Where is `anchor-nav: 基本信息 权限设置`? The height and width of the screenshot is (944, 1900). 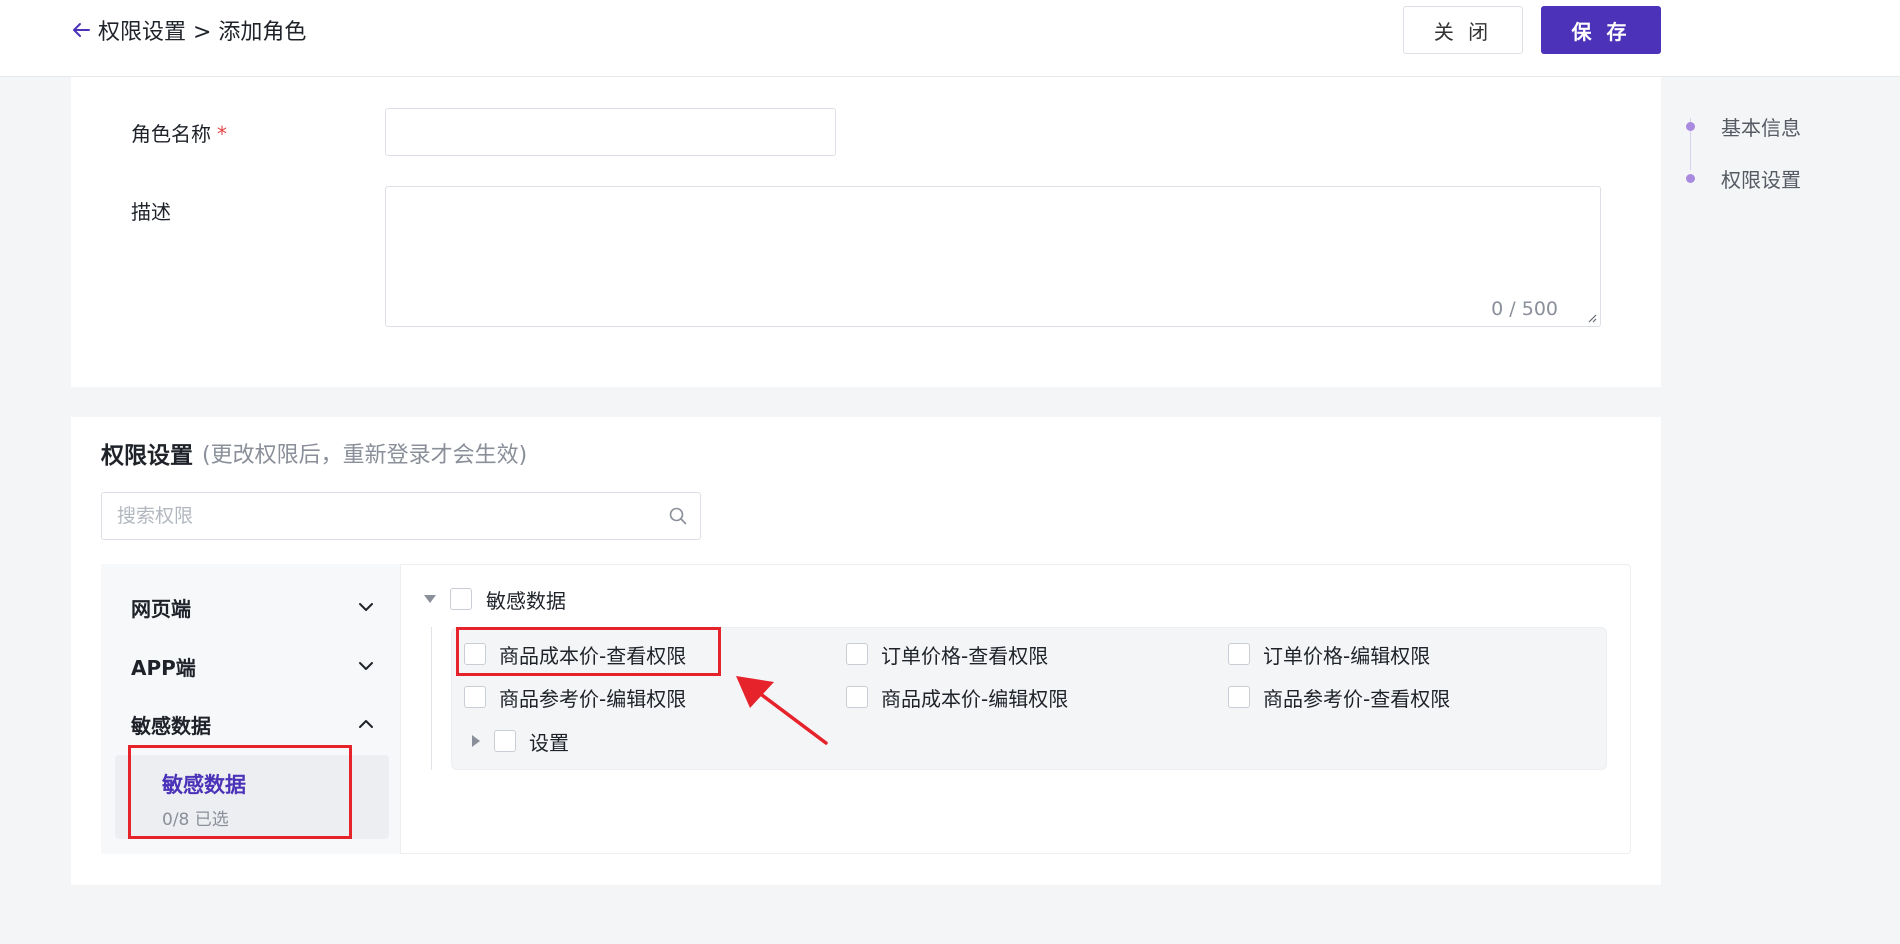 anchor-nav: 基本信息 权限设置 is located at coordinates (1781, 152).